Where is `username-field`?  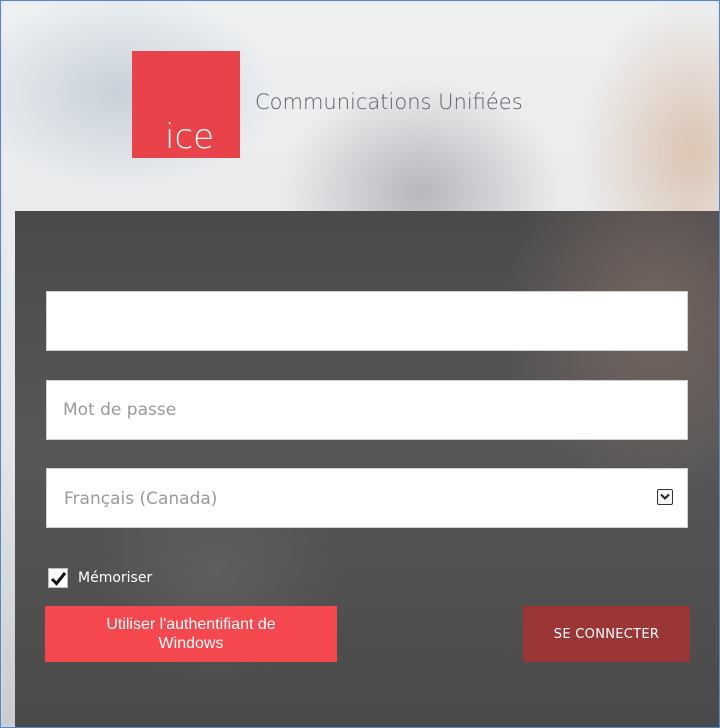
username-field is located at coordinates (367, 321).